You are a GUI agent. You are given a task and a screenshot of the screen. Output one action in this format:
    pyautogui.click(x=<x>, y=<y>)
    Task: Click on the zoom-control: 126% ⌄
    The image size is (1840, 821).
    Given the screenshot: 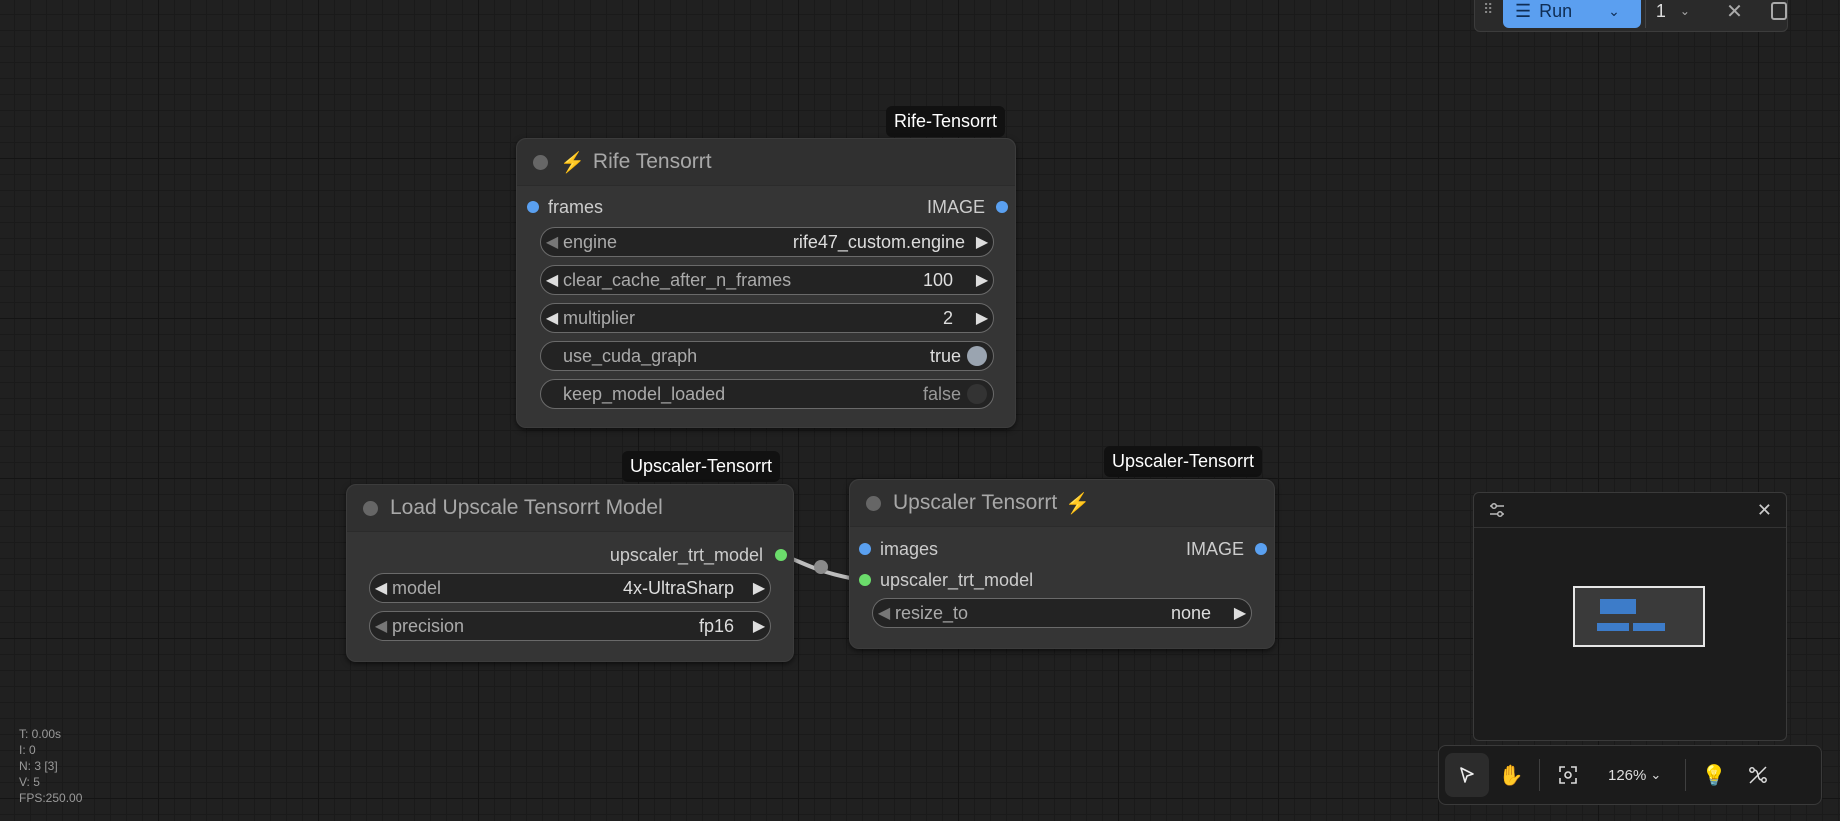 What is the action you would take?
    pyautogui.click(x=1634, y=775)
    